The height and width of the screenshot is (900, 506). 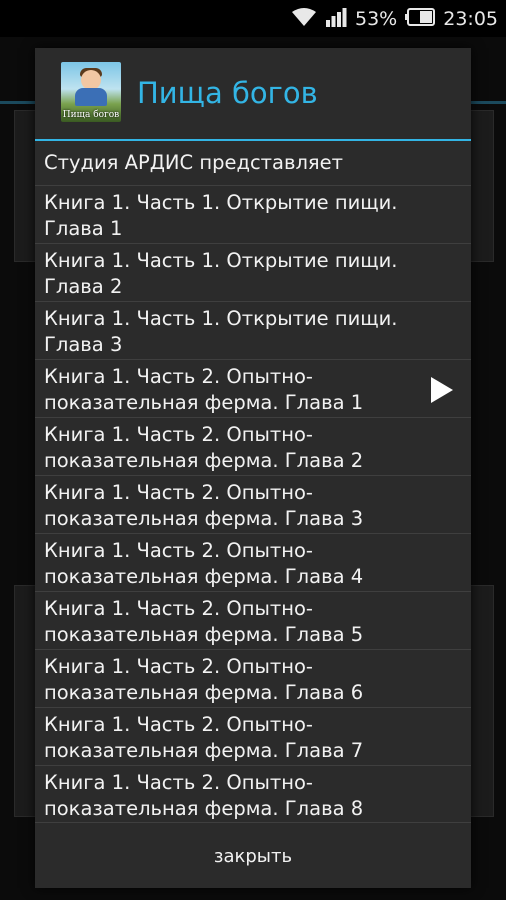 I want to click on battery-icon, so click(x=420, y=19).